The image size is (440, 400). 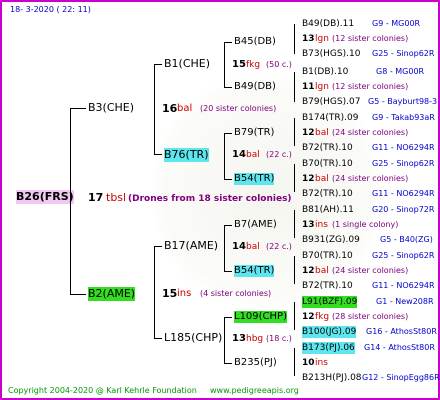 I want to click on gen3-queen-5: B54(TR), so click(x=254, y=271).